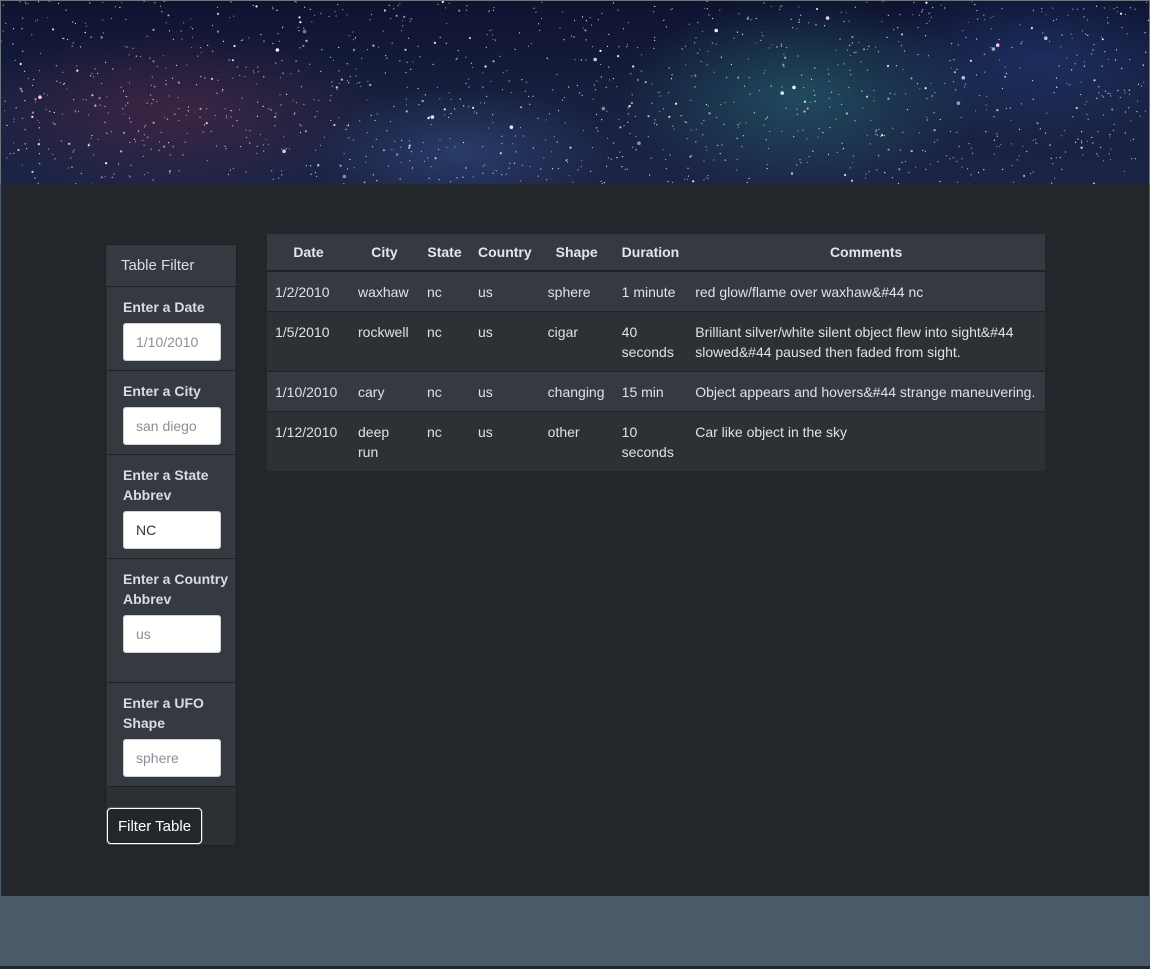 This screenshot has height=969, width=1150. What do you see at coordinates (172, 758) in the screenshot?
I see `shape-input` at bounding box center [172, 758].